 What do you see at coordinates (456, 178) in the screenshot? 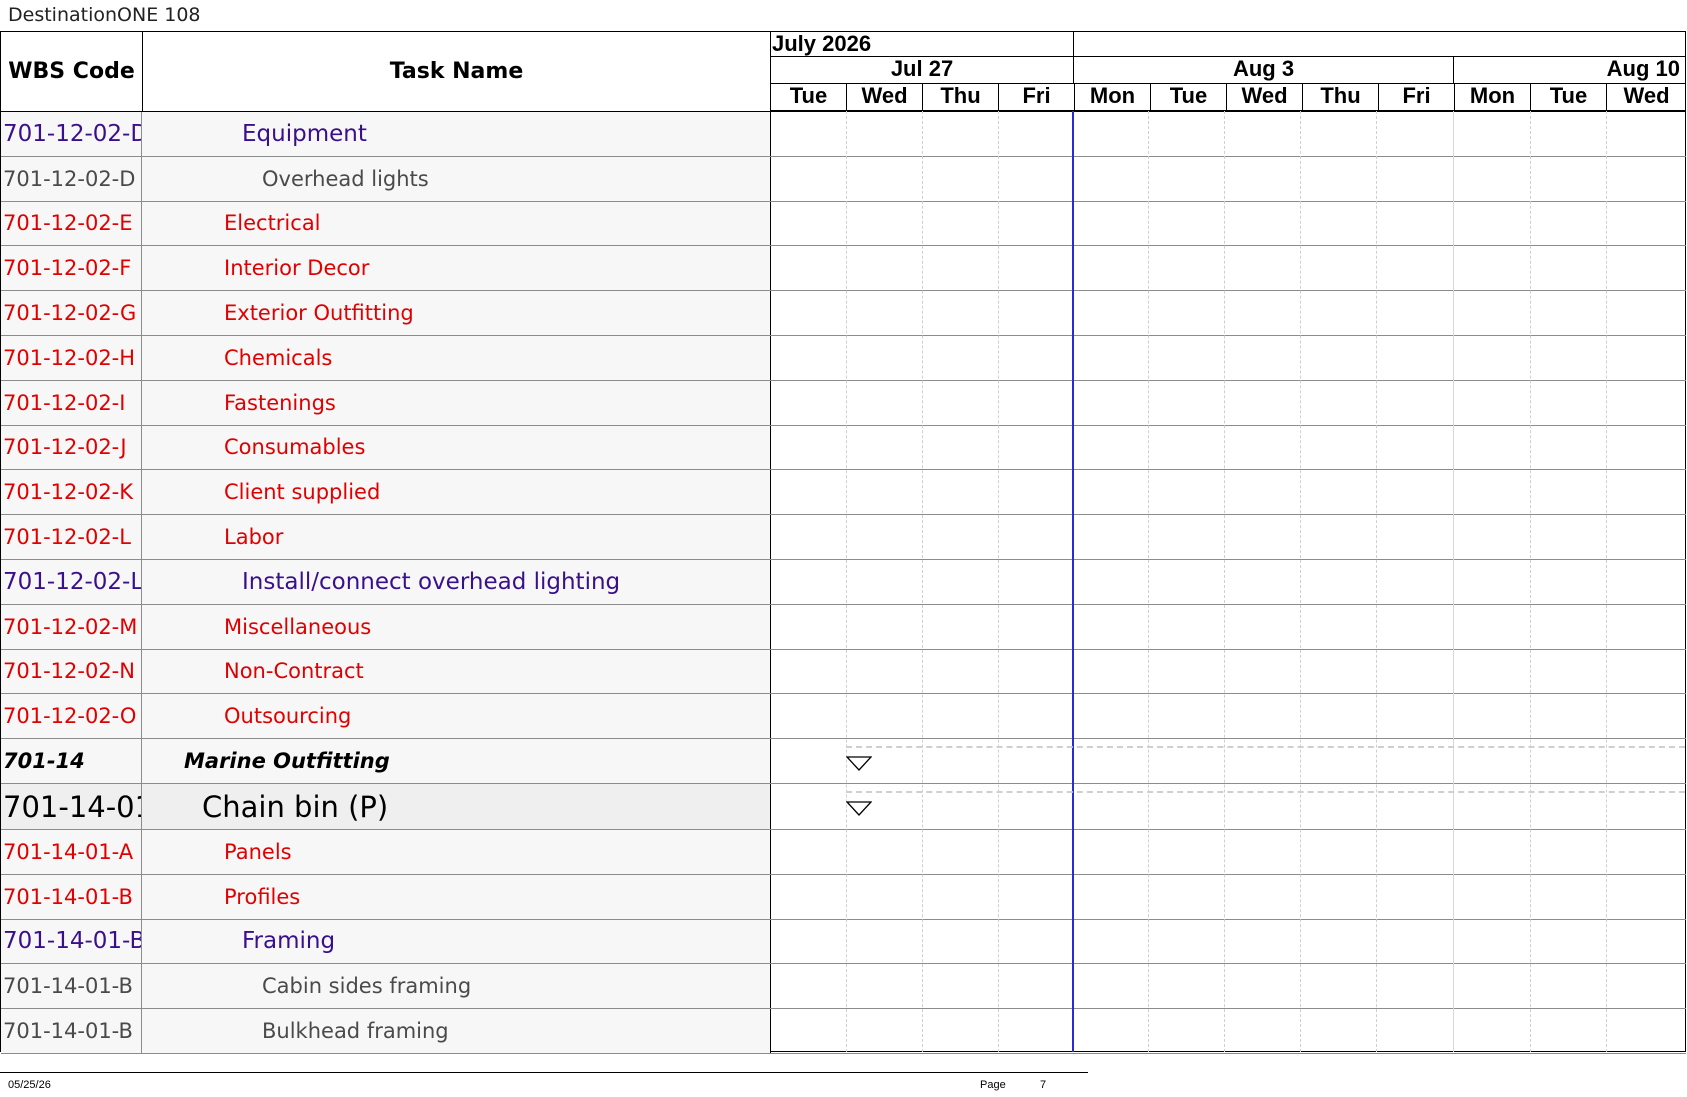
I see `task-name-cell: Overhead lights` at bounding box center [456, 178].